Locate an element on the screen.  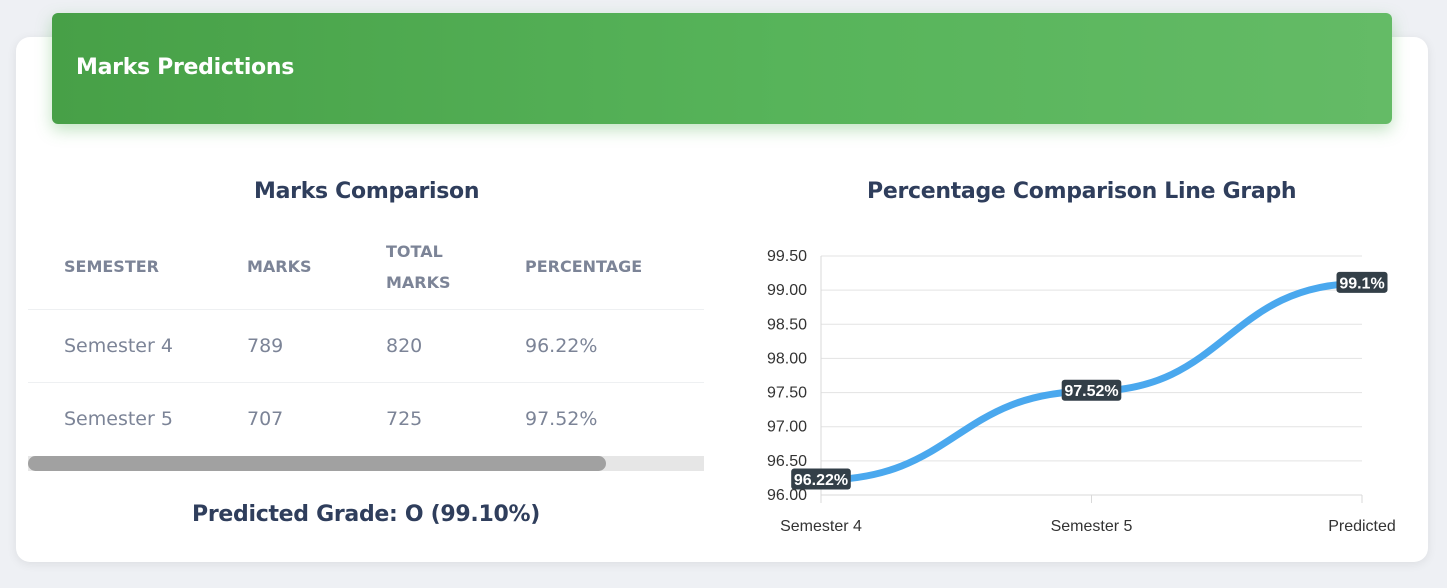
cell-total-marks: 820 is located at coordinates (455, 345).